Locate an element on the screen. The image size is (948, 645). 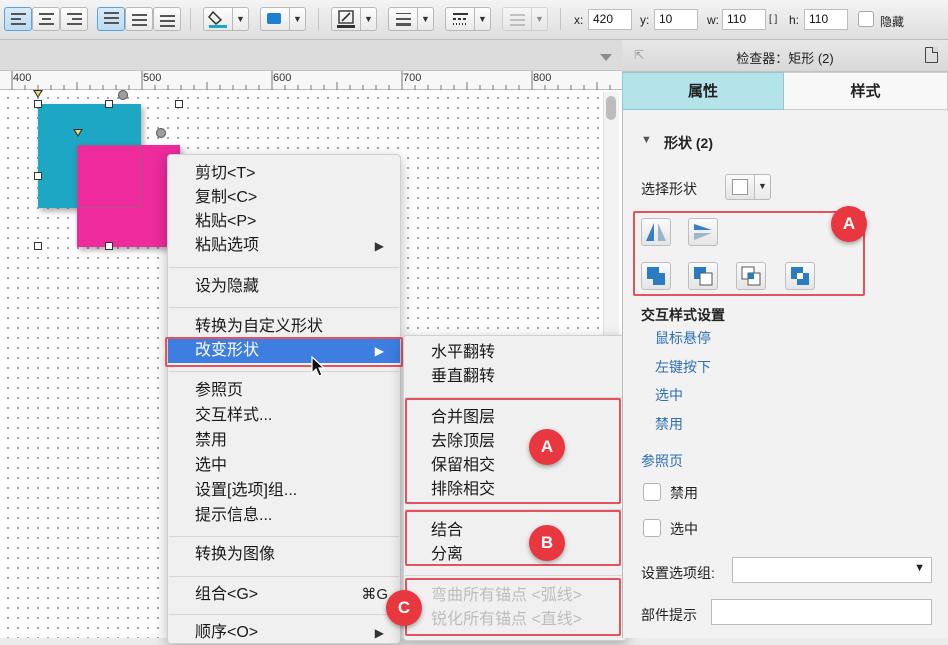
option-group-select: ▼ is located at coordinates (832, 570).